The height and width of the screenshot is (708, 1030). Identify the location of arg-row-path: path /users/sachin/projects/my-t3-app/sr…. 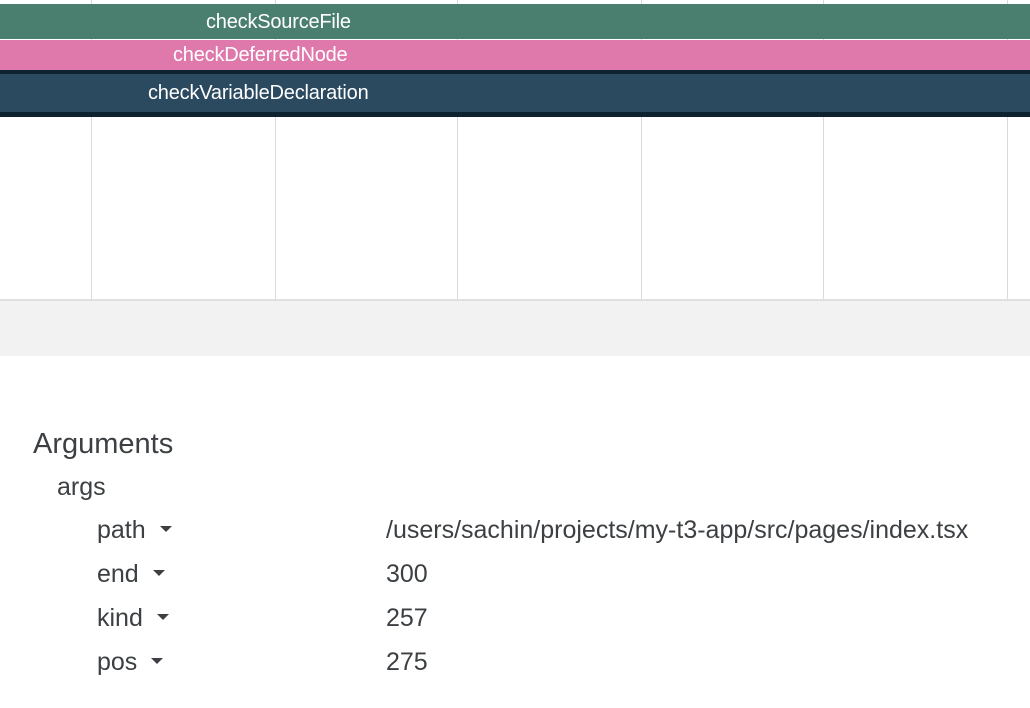
(515, 538).